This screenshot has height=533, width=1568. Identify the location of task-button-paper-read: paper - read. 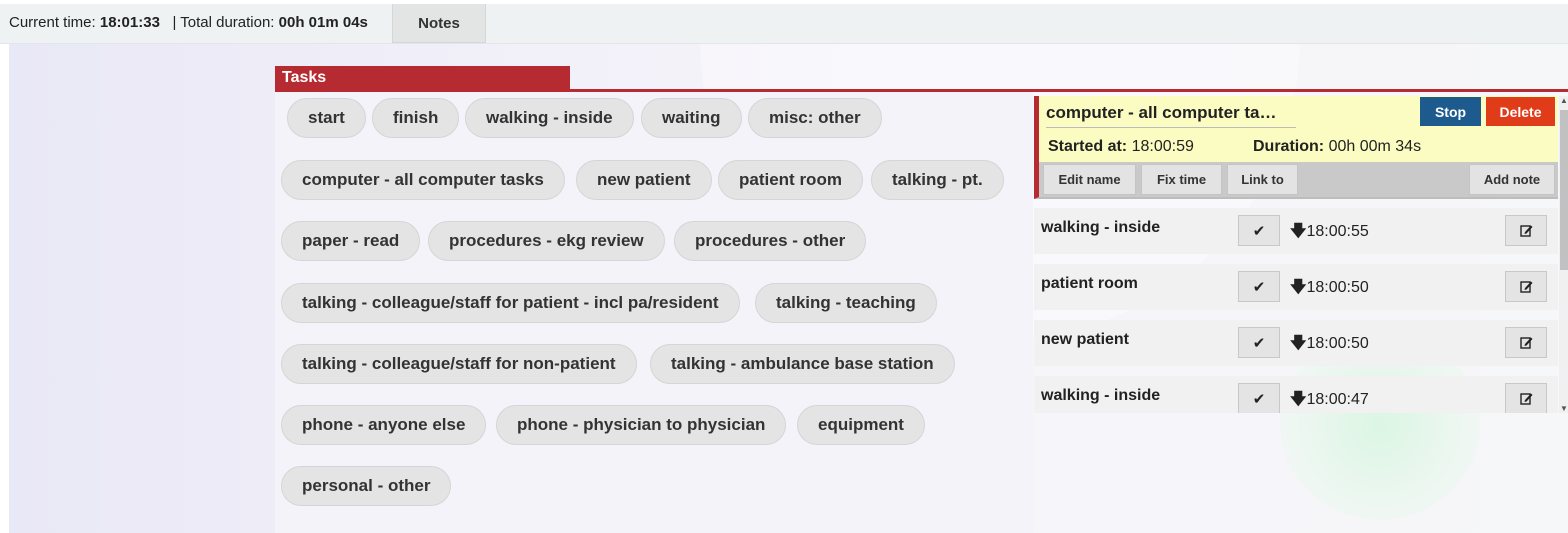
(351, 241).